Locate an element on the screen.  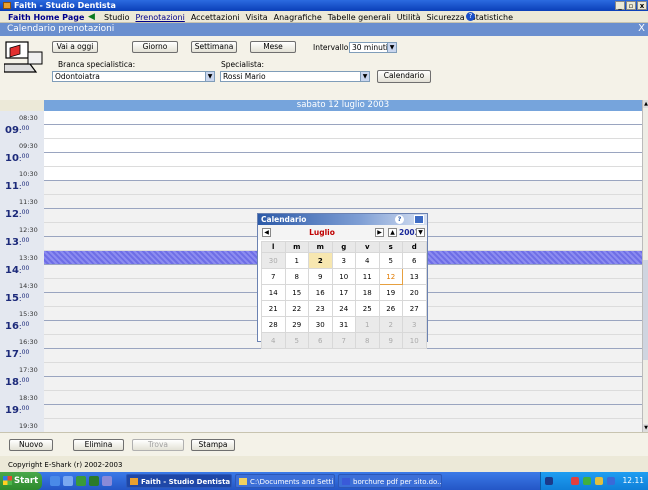
calendar-day-cell: 29 is located at coordinates (296, 324).